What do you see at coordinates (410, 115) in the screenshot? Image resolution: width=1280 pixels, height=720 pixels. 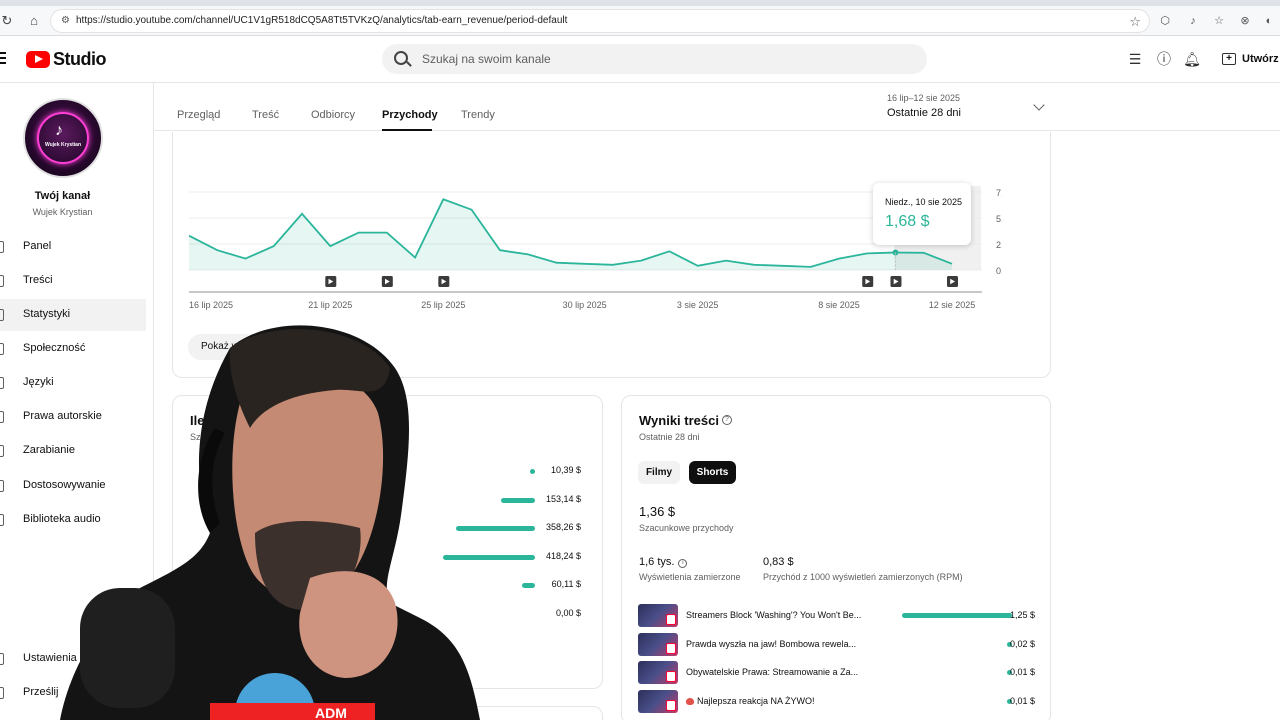 I see `tab-revenue: Przychody` at bounding box center [410, 115].